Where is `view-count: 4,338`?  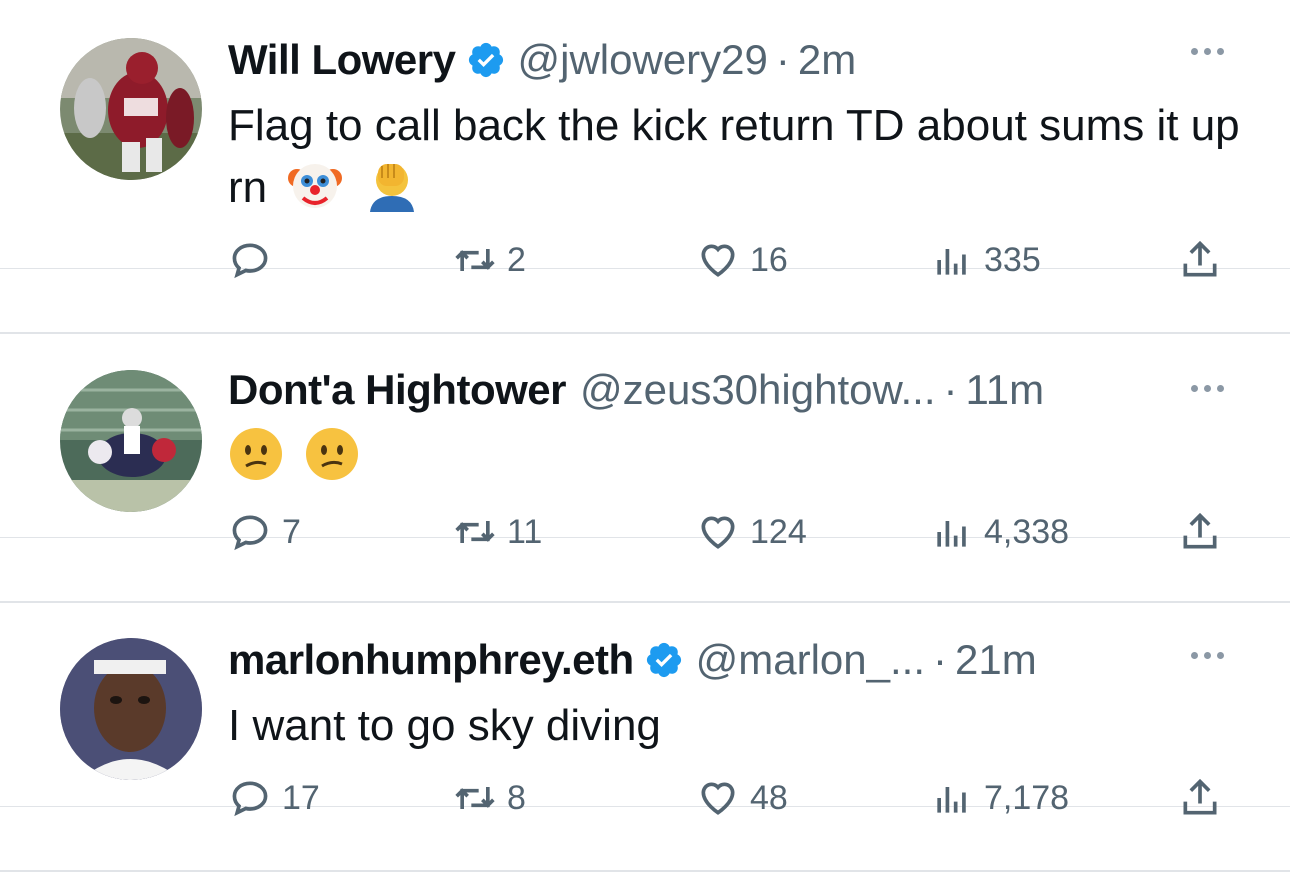 view-count: 4,338 is located at coordinates (1027, 531).